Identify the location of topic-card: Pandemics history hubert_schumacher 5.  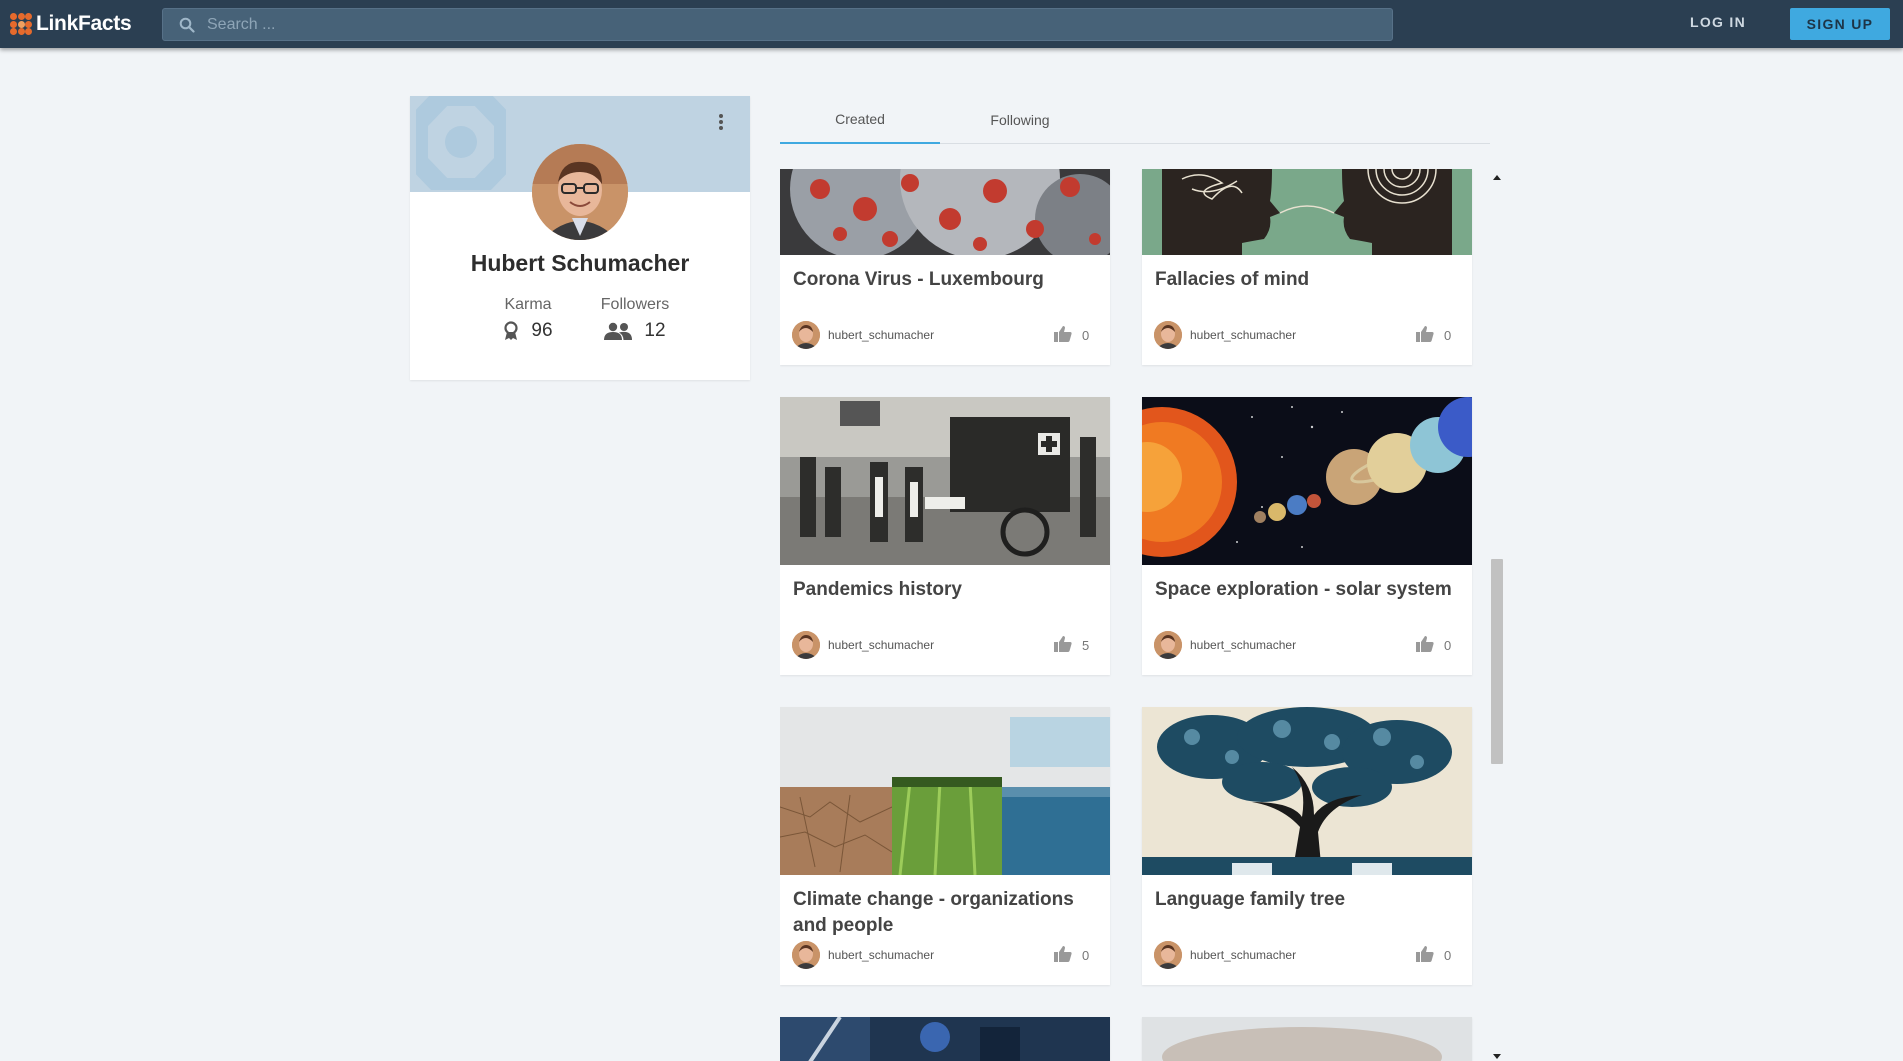
(945, 536).